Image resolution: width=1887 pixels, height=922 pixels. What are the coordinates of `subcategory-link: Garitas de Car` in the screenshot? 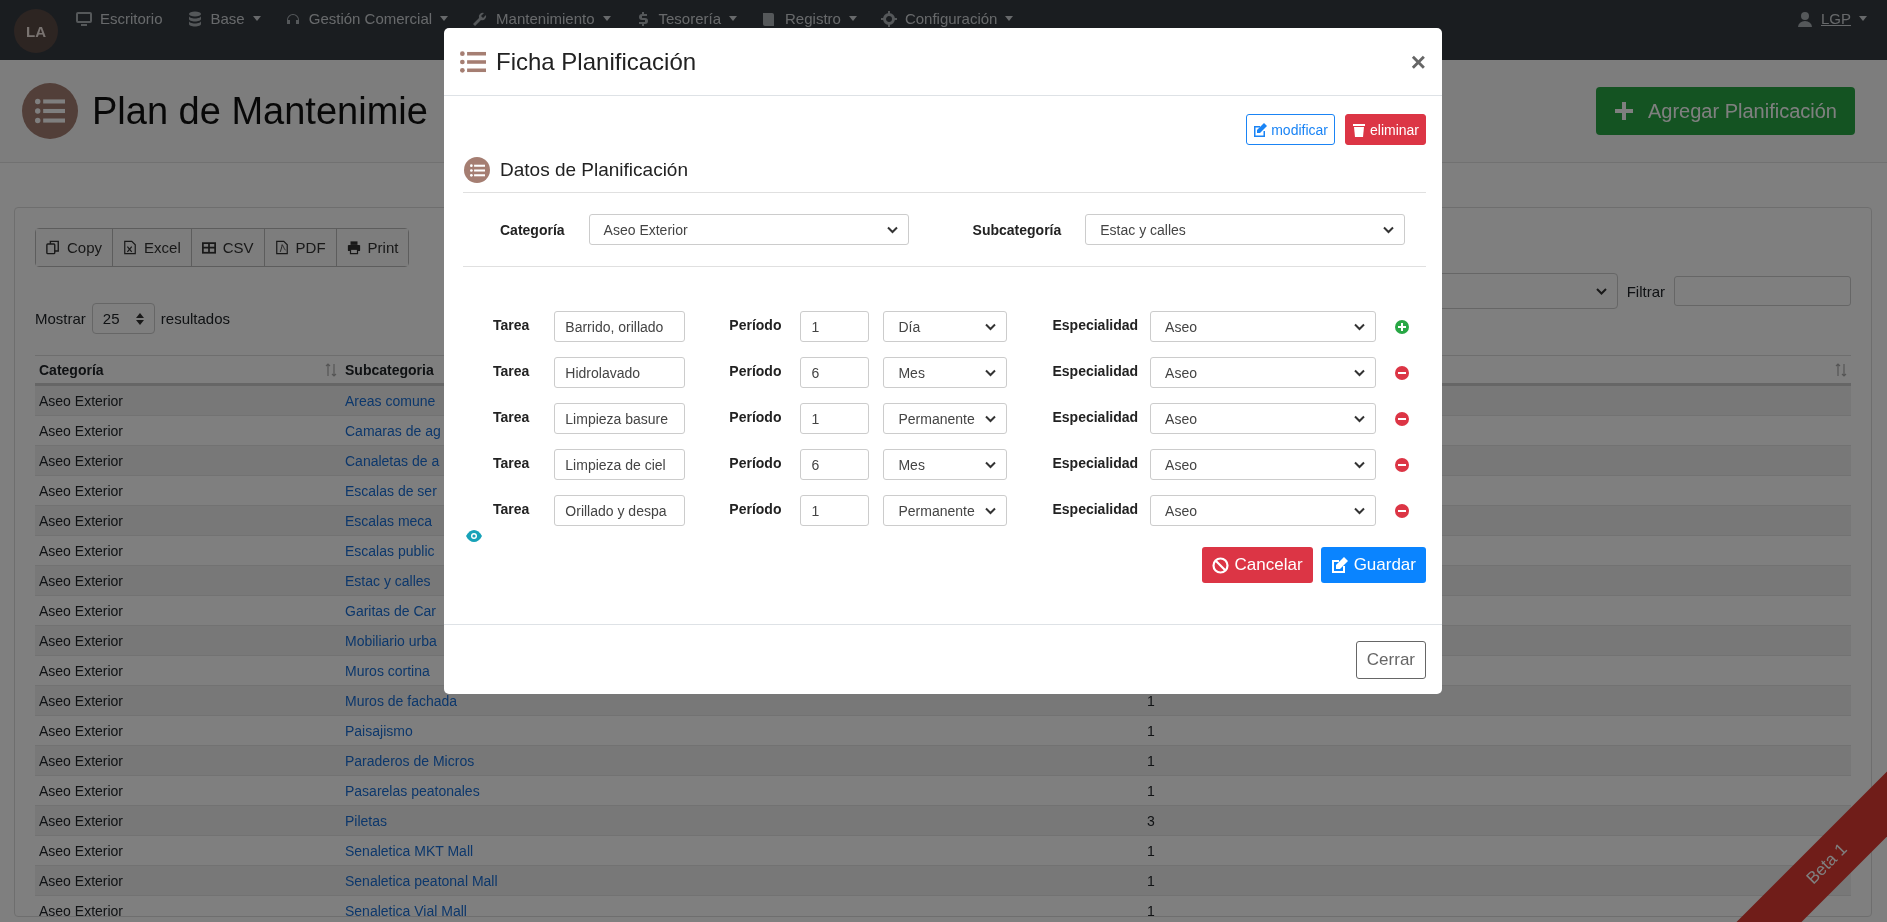 It's located at (391, 610).